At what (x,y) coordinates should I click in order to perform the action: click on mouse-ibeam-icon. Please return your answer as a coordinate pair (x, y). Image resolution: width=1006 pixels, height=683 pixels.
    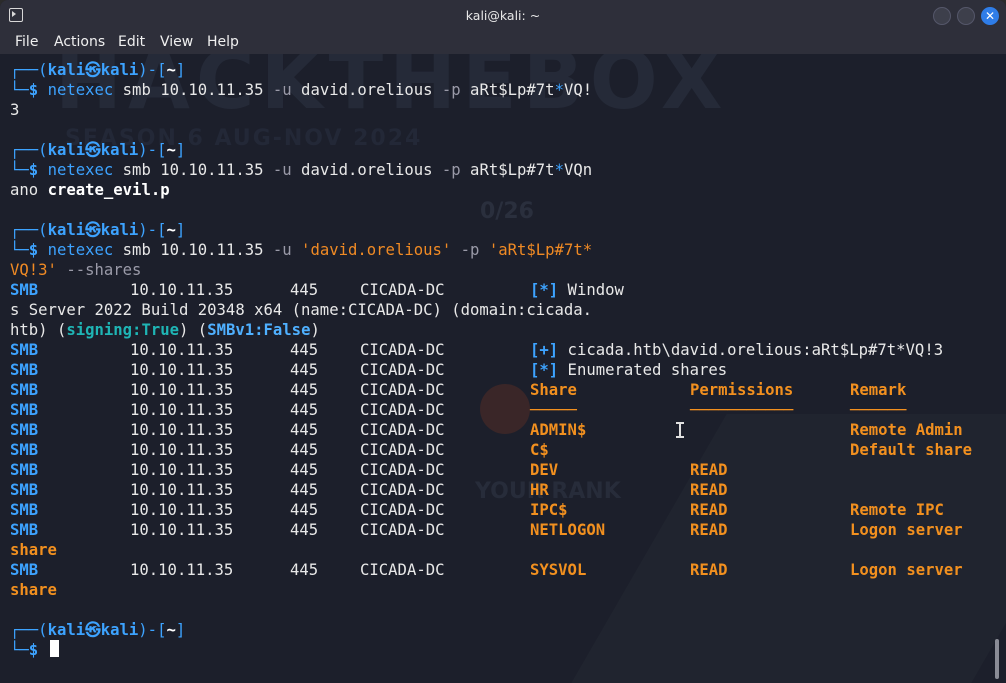
    Looking at the image, I should click on (680, 430).